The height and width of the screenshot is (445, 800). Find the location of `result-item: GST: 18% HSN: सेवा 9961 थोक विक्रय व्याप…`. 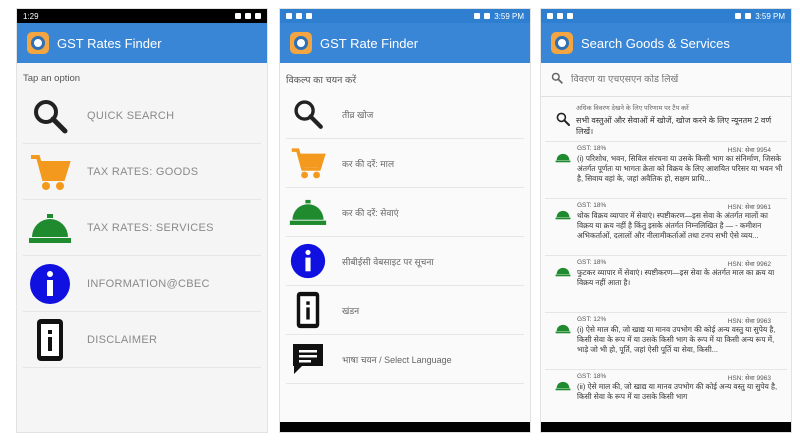

result-item: GST: 18% HSN: सेवा 9961 थोक विक्रय व्याप… is located at coordinates (666, 227).